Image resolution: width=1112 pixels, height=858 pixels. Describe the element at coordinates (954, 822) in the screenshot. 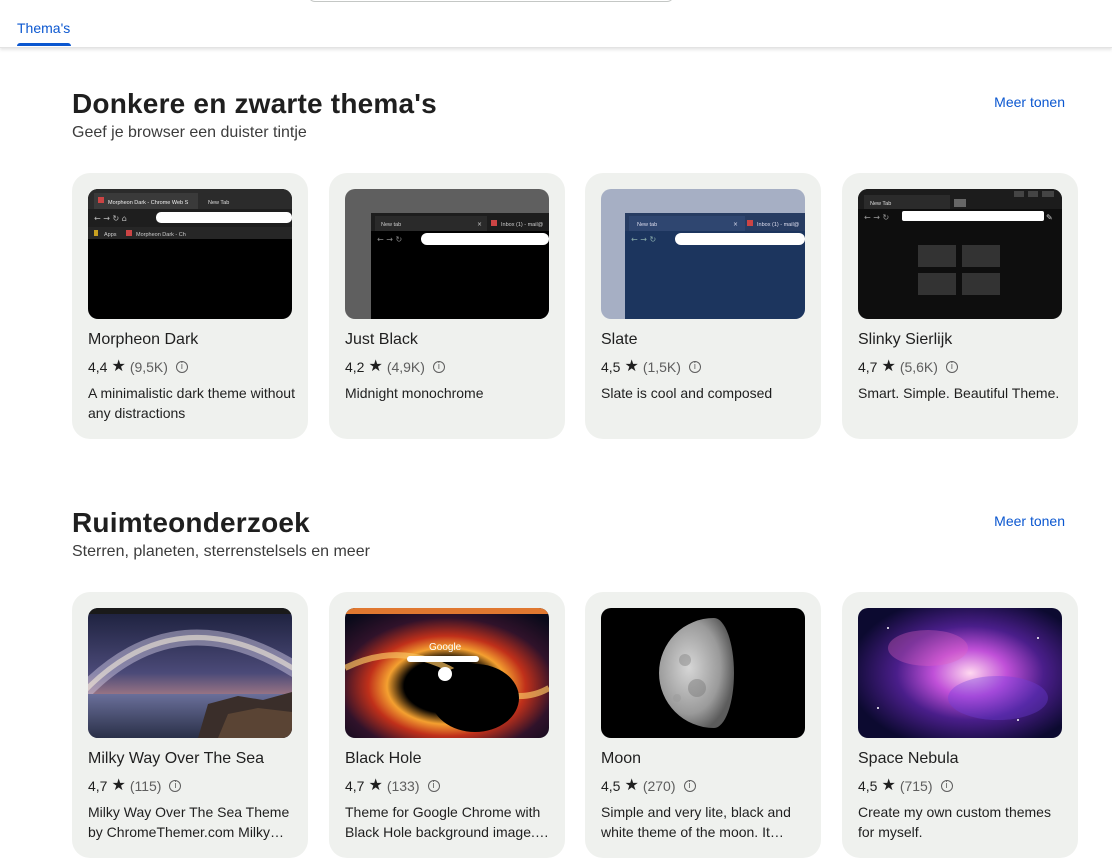

I see `theme-description: Create my own custom themes for myself.` at that location.